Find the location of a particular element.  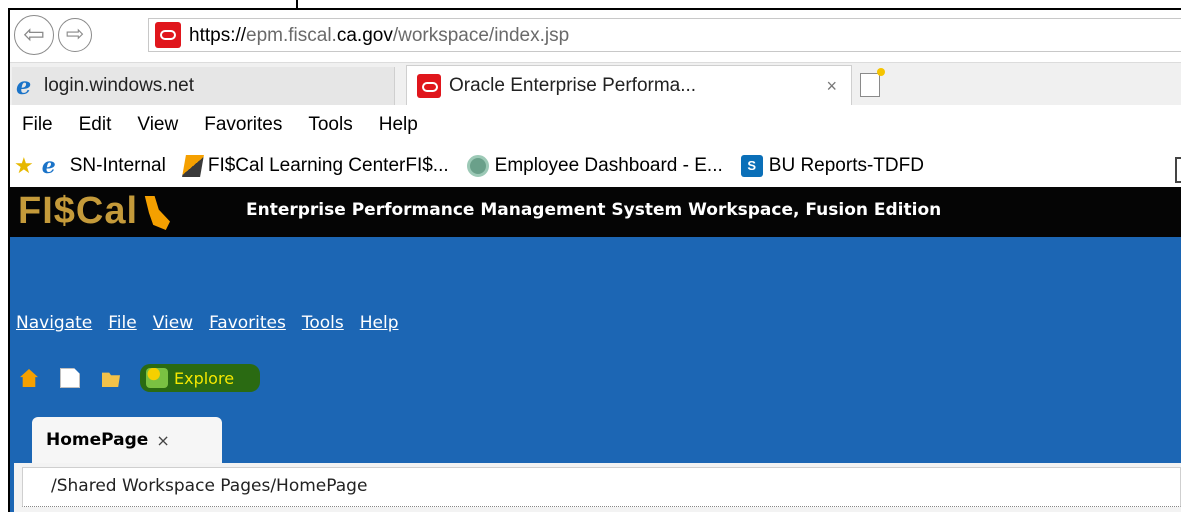

app-menu-tools: Tools is located at coordinates (323, 323).